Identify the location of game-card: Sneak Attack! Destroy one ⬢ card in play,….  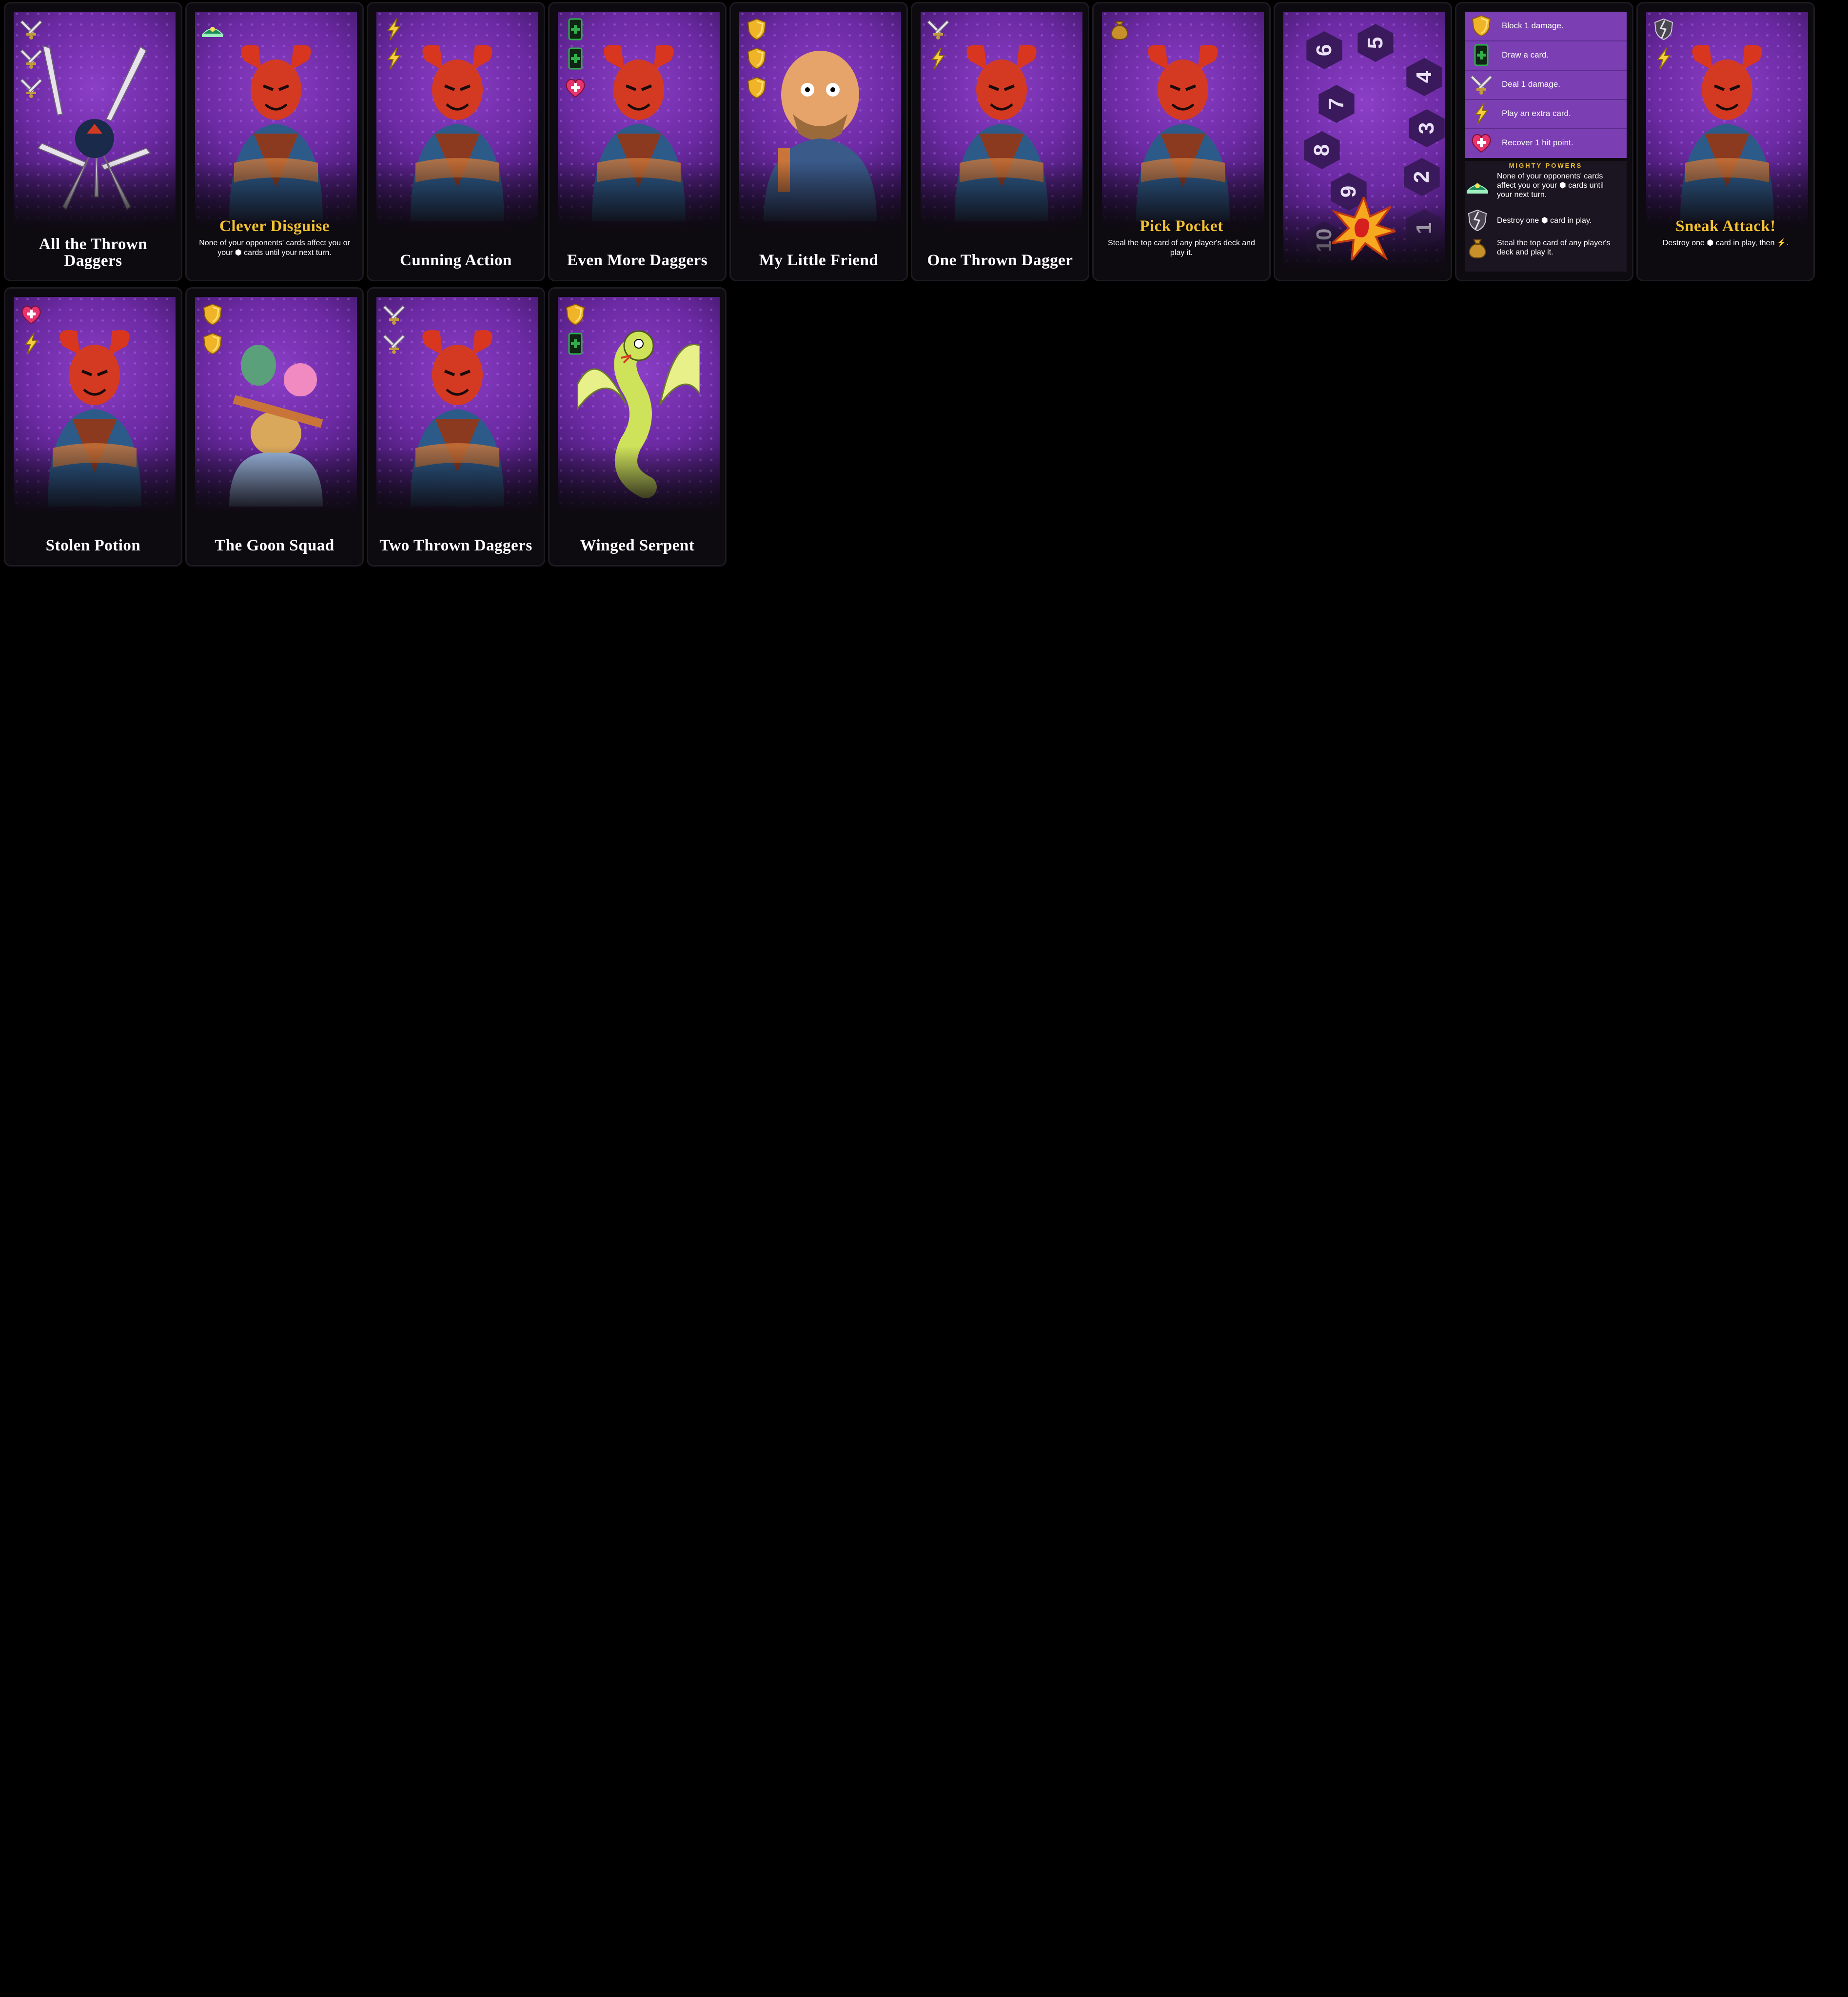
(1725, 141).